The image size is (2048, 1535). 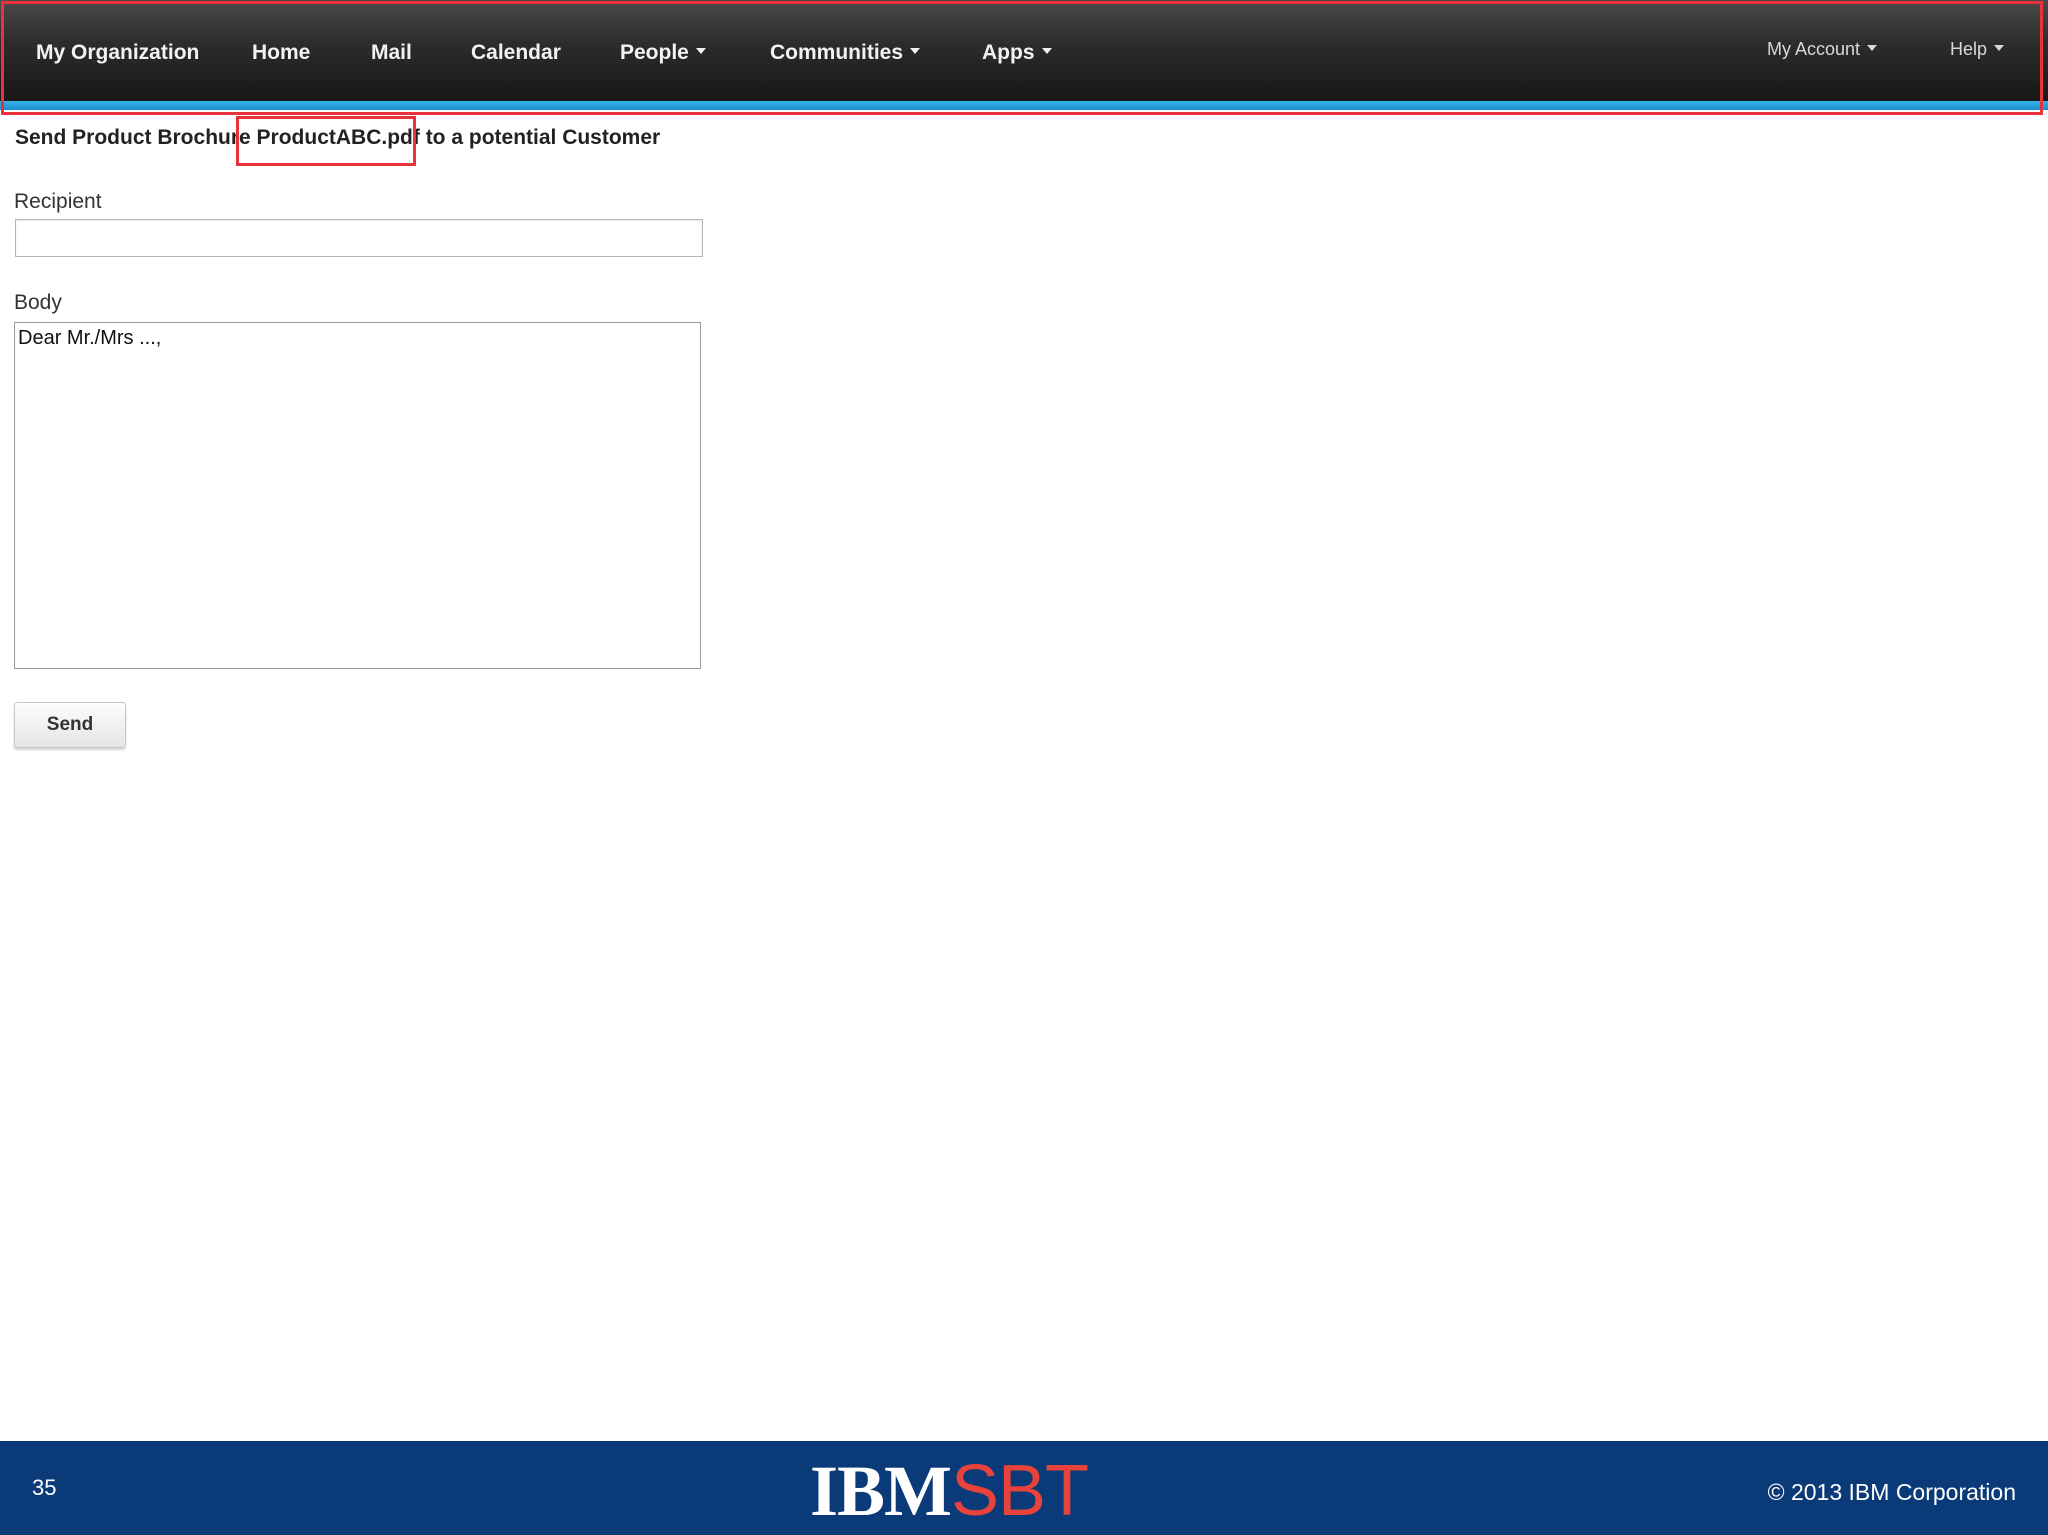 What do you see at coordinates (1814, 49) in the screenshot?
I see `nav-label: My Account` at bounding box center [1814, 49].